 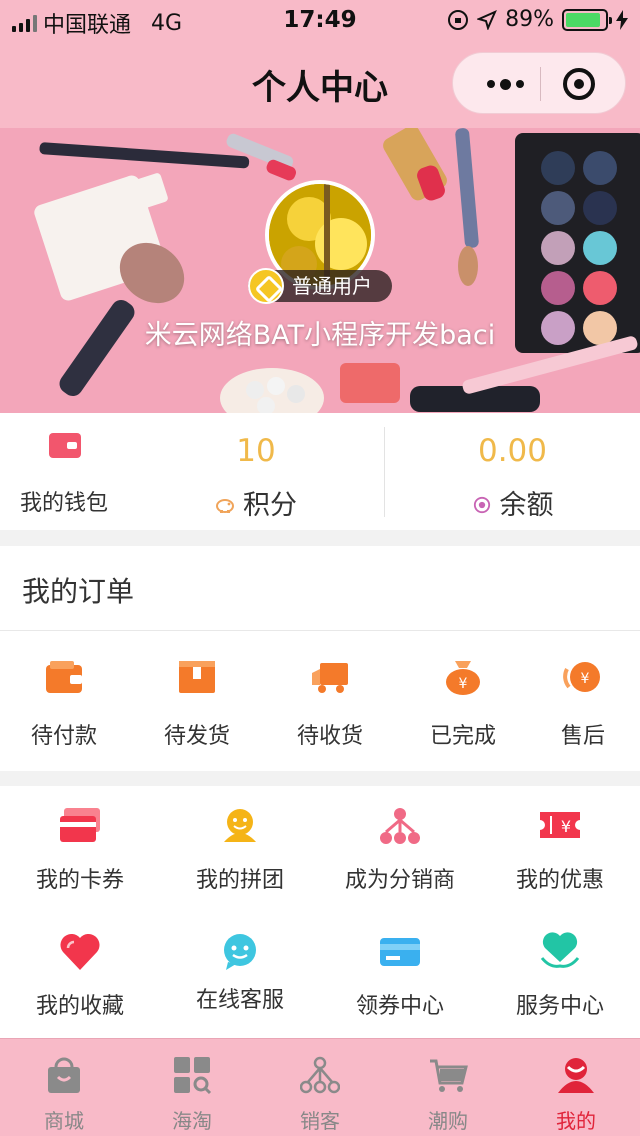 I want to click on cart-icon, so click(x=449, y=1075).